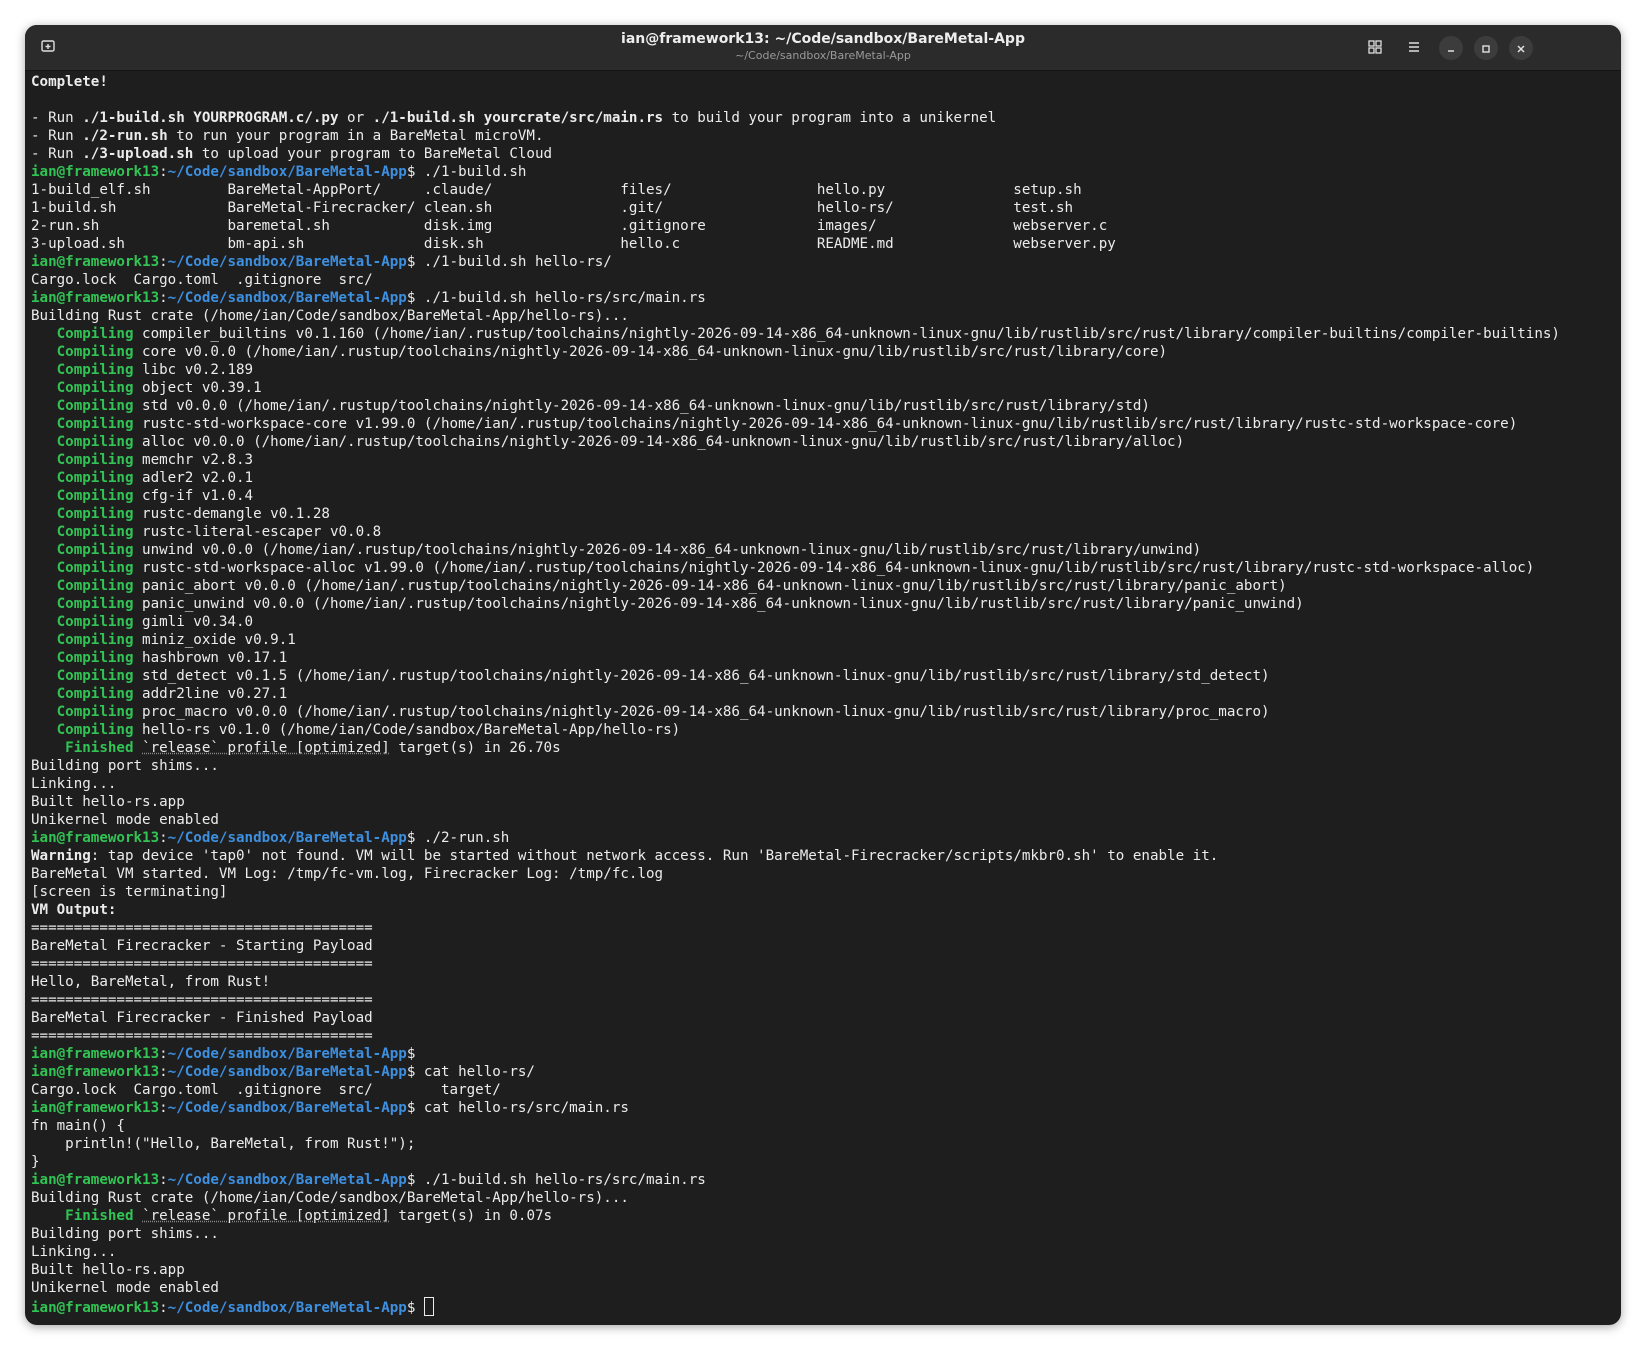 The image size is (1645, 1349). What do you see at coordinates (826, 388) in the screenshot?
I see `terminal-line: Compiling object v0.39.1` at bounding box center [826, 388].